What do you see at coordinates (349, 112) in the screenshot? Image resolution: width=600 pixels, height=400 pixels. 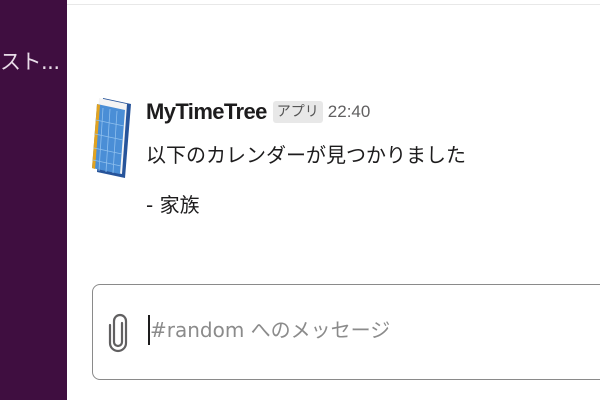 I see `message-timestamp: 22:40` at bounding box center [349, 112].